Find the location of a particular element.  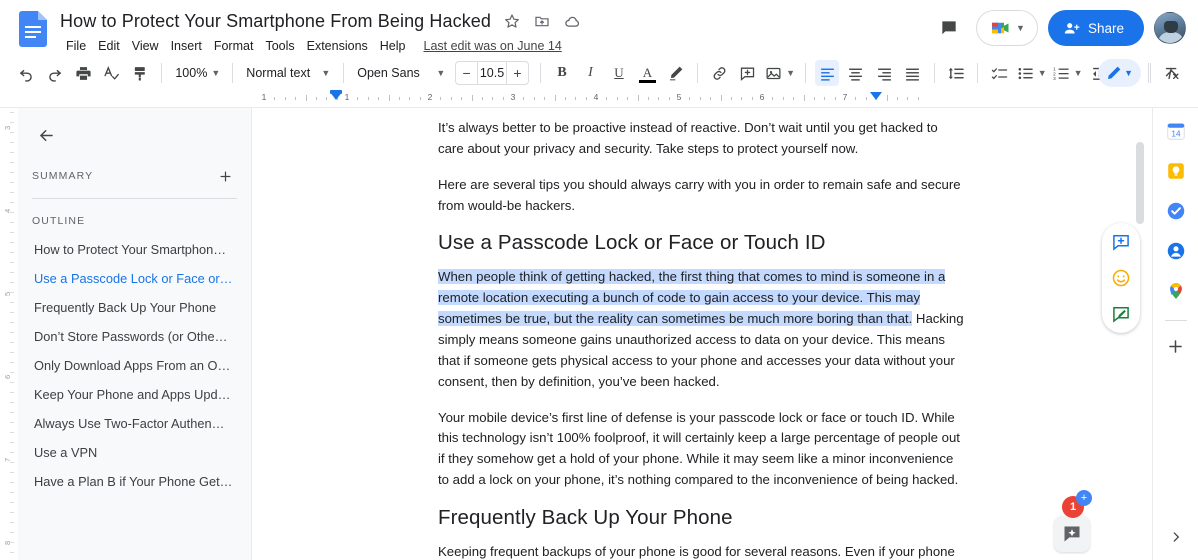

menu-edit: Edit is located at coordinates (109, 46).